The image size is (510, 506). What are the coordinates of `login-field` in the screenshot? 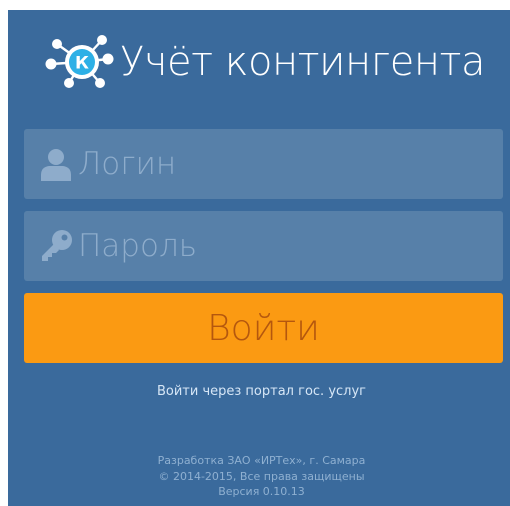 It's located at (263, 164).